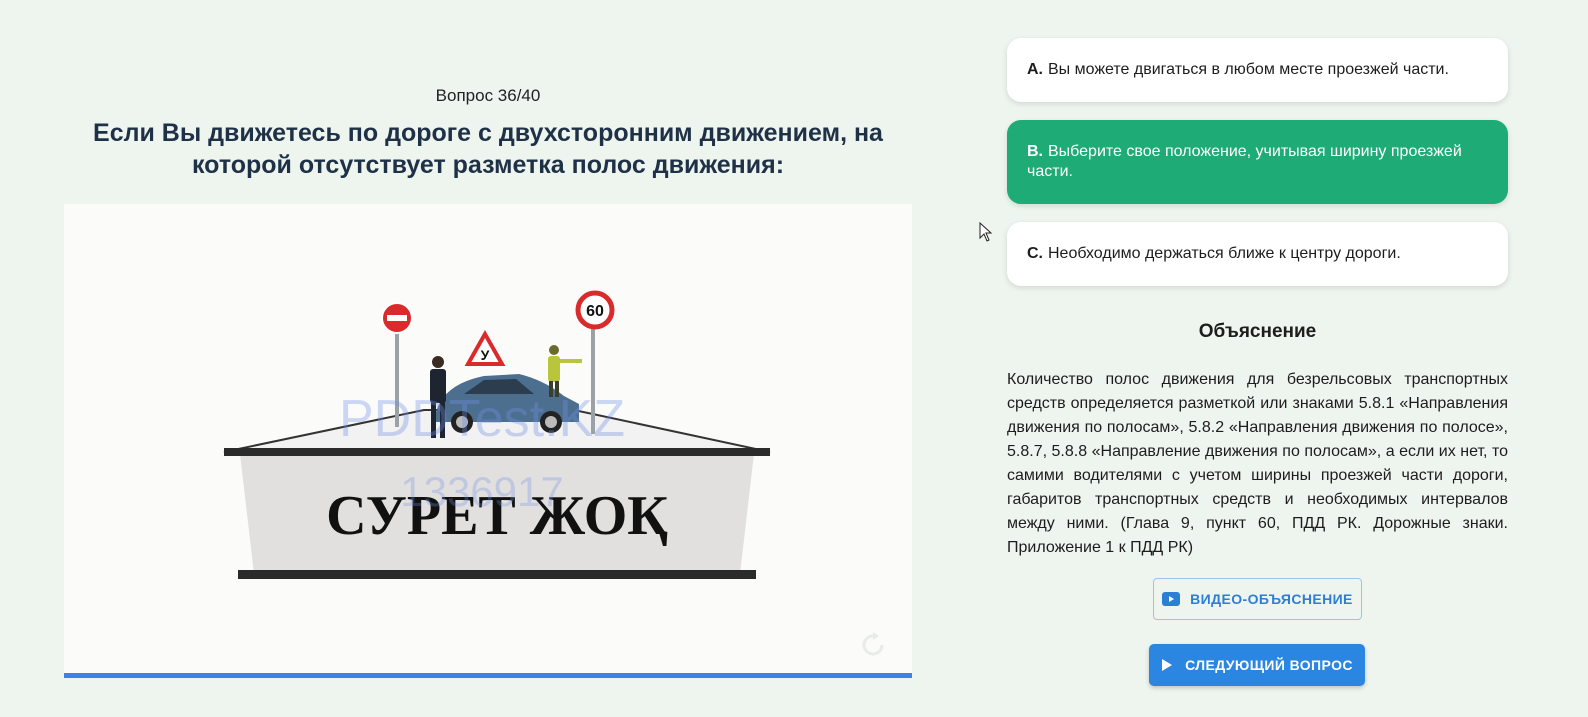 This screenshot has width=1588, height=717. Describe the element at coordinates (488, 675) in the screenshot. I see `media-progress-bar` at that location.